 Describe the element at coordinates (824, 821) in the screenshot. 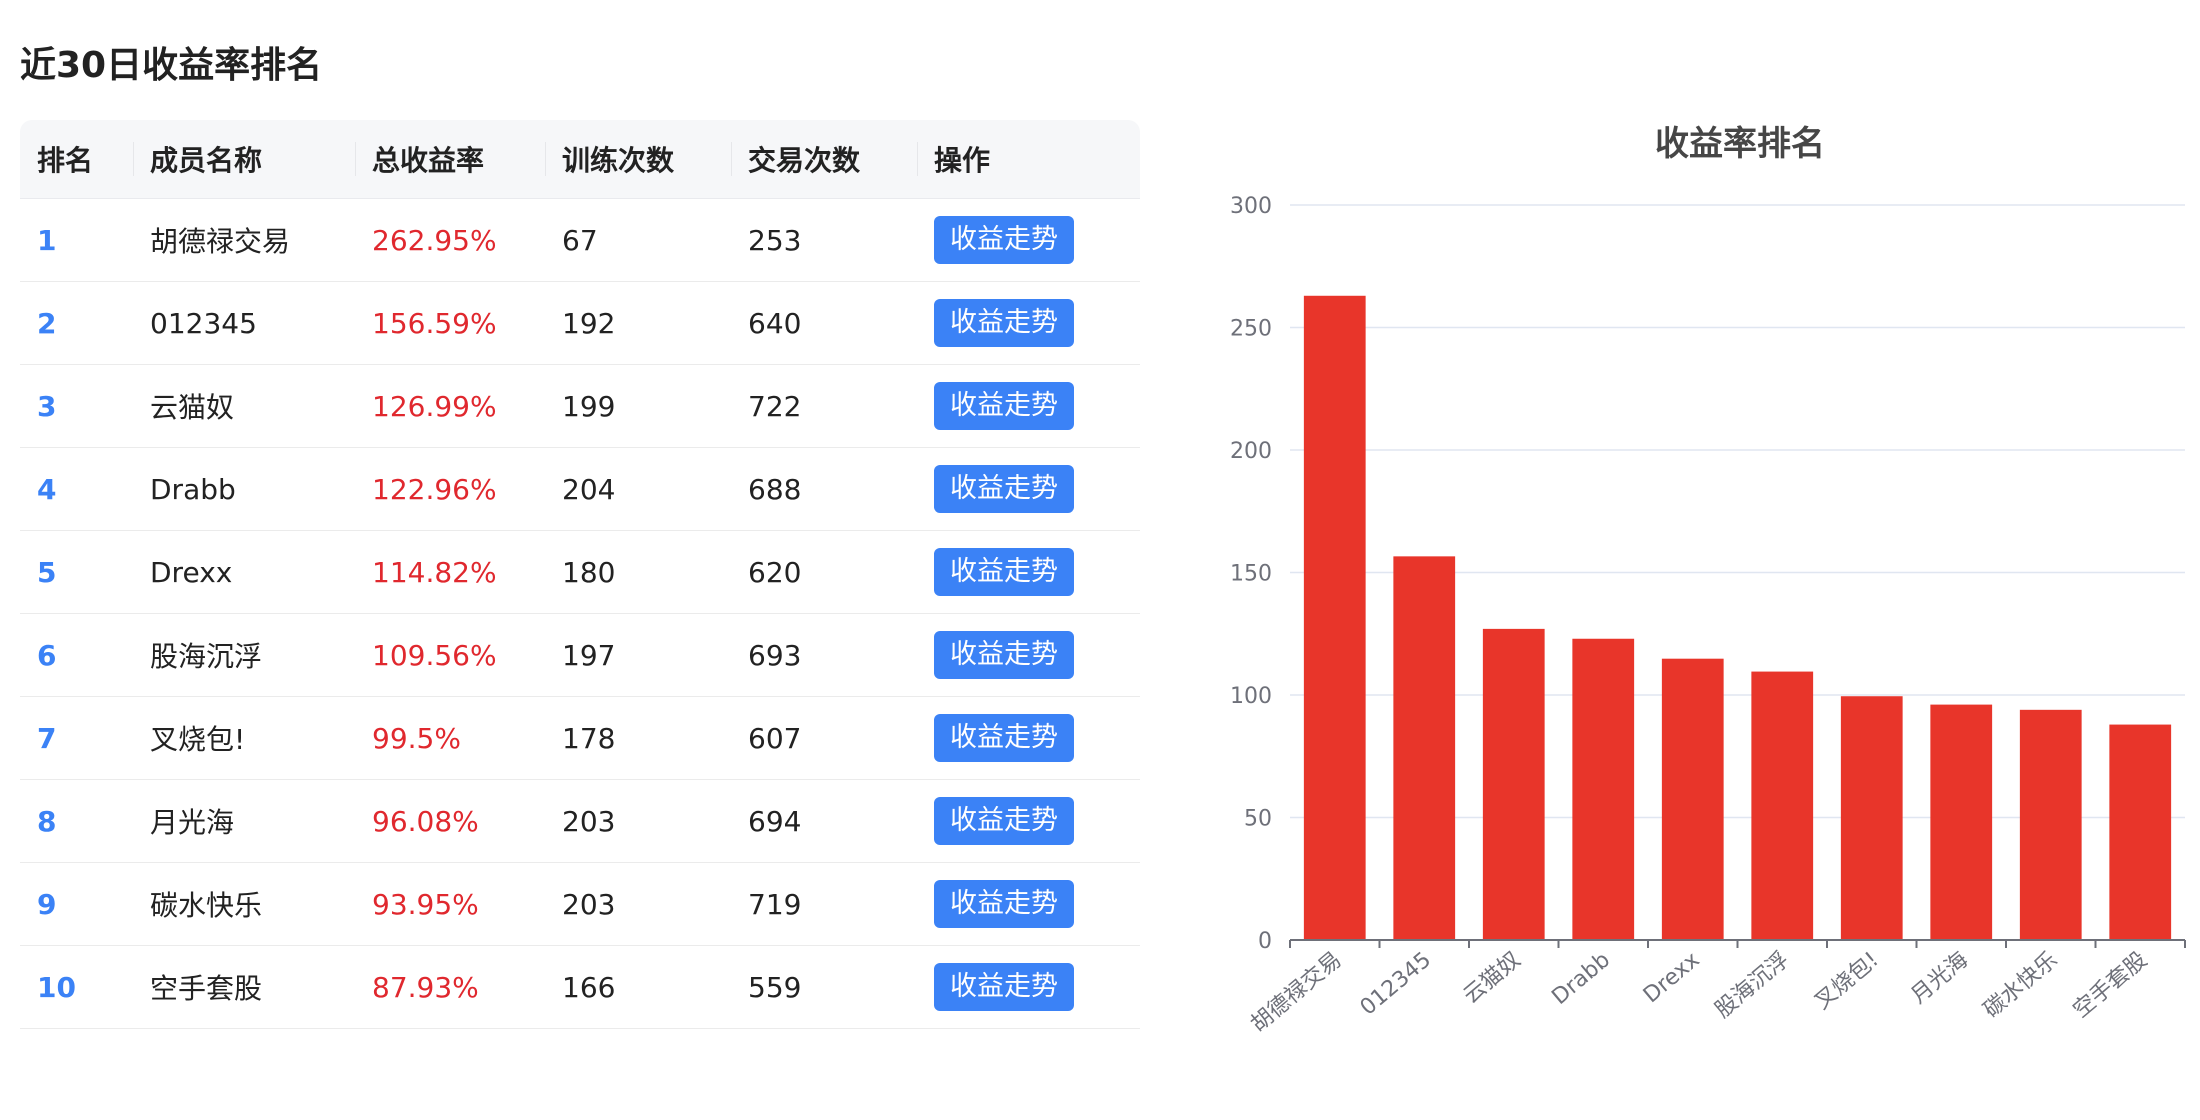

I see `cell-trade-count: 694` at that location.